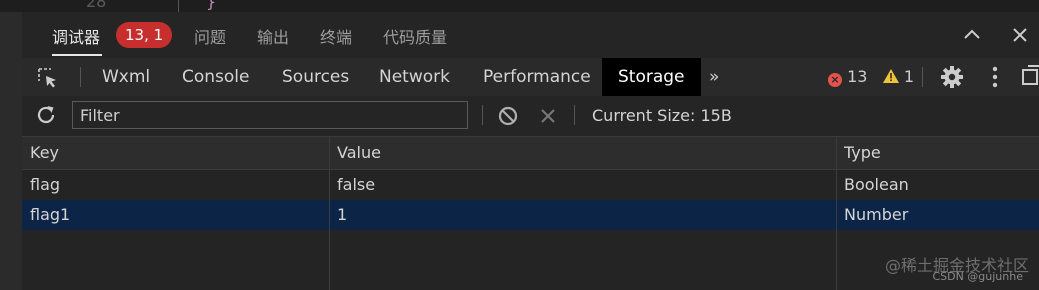  What do you see at coordinates (47, 116) in the screenshot?
I see `refresh-icon` at bounding box center [47, 116].